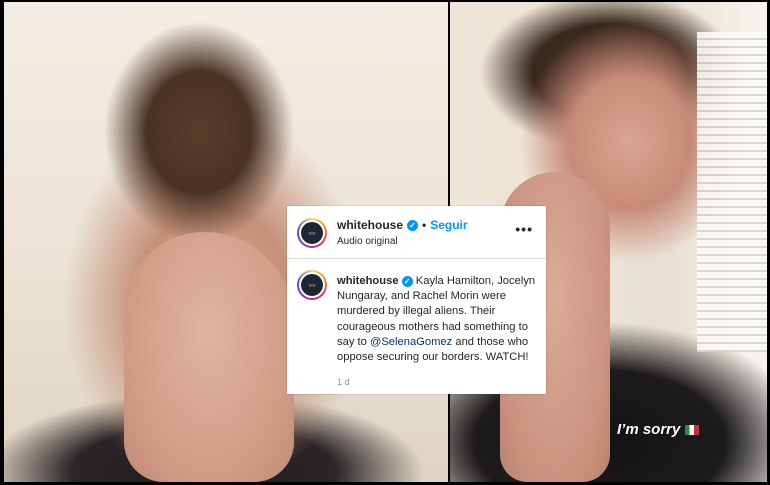  What do you see at coordinates (368, 281) in the screenshot?
I see `caption-username: whitehouse` at bounding box center [368, 281].